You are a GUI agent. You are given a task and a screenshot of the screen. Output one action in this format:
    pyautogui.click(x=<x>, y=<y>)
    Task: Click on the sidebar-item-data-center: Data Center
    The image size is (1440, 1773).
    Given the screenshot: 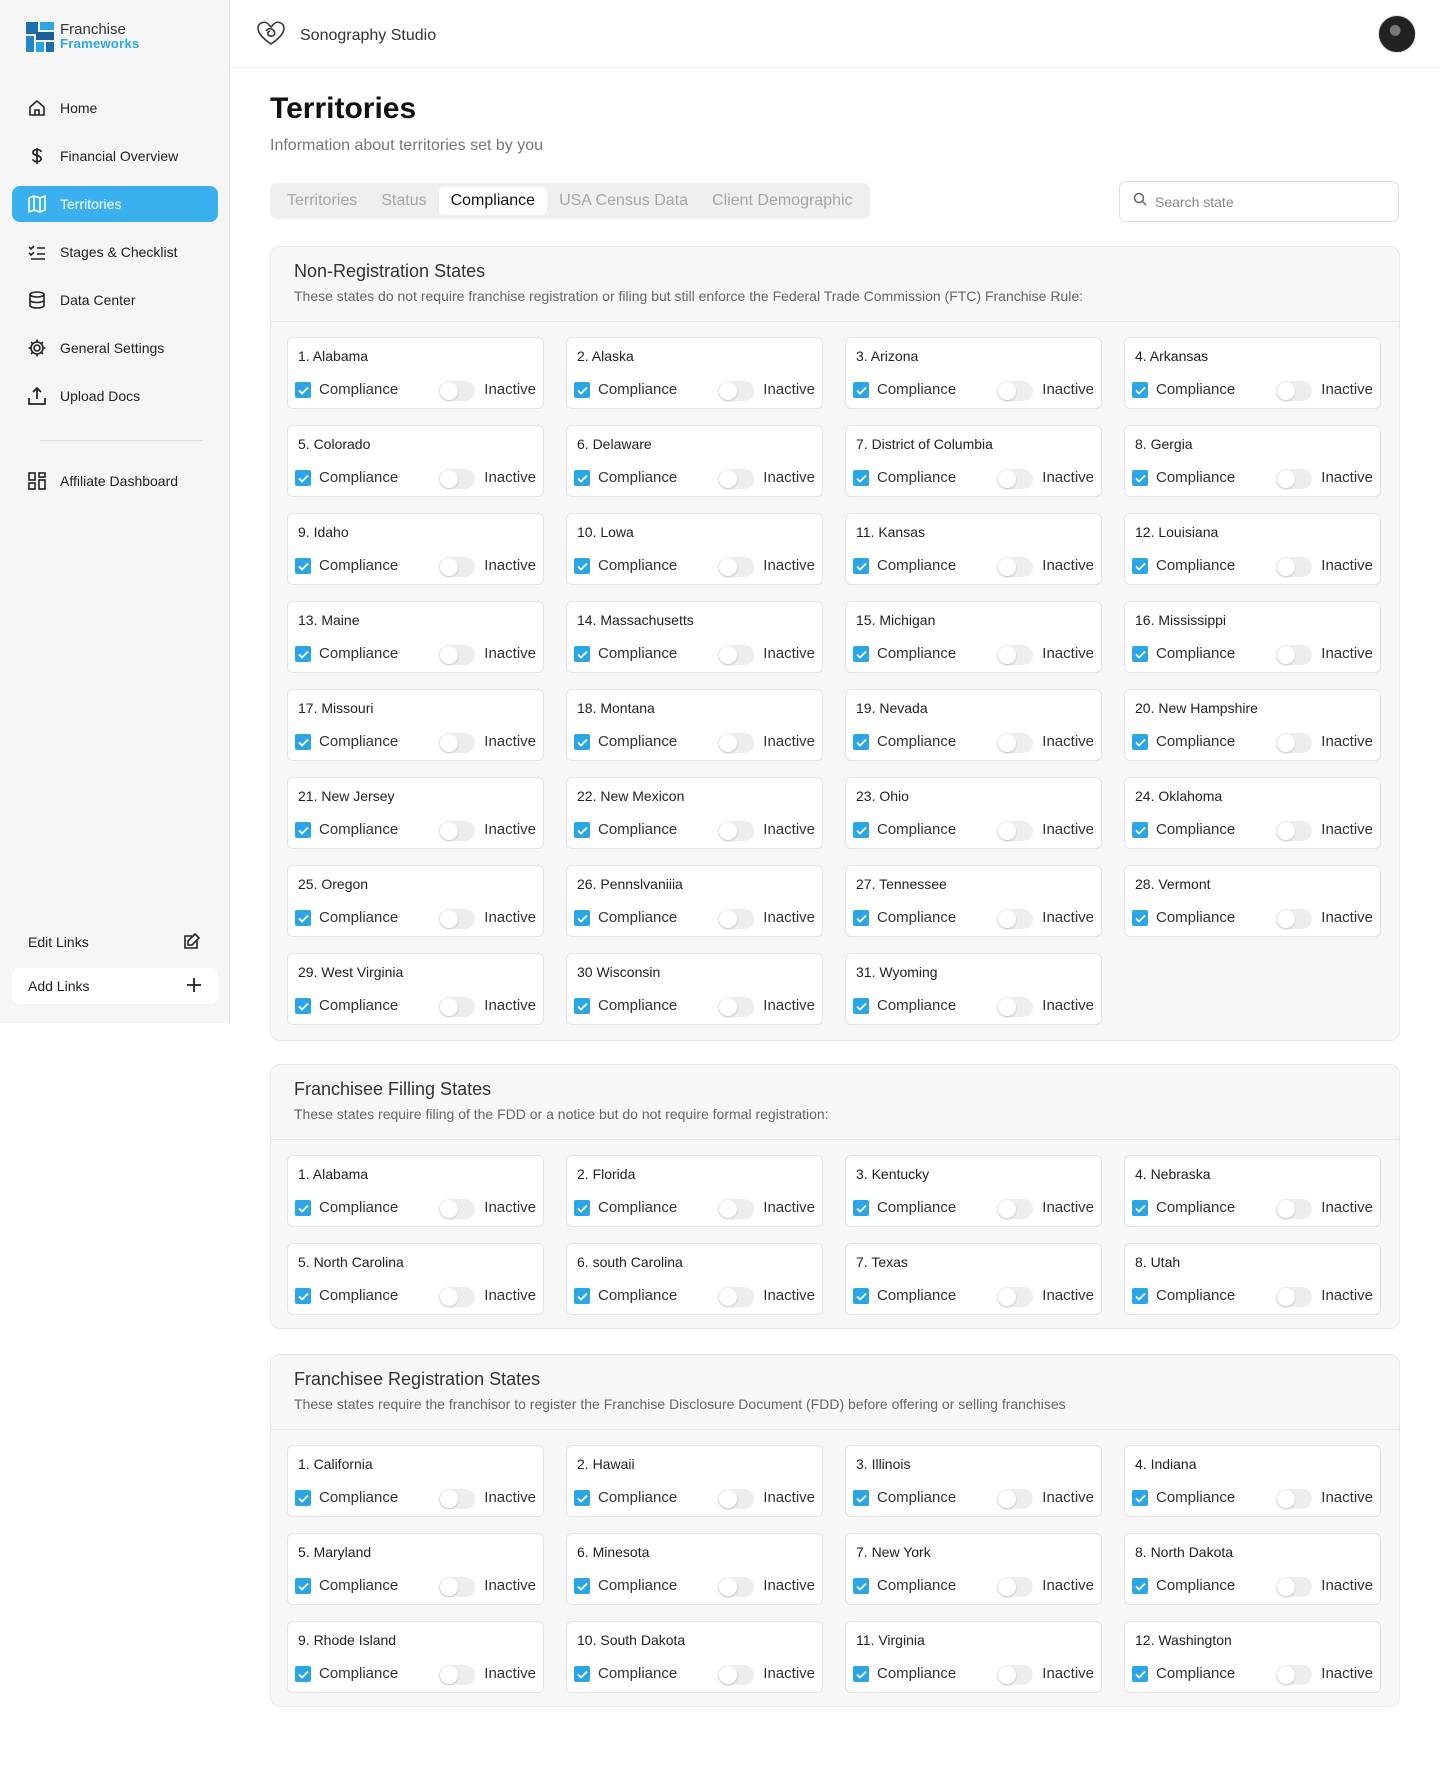 What is the action you would take?
    pyautogui.click(x=115, y=300)
    